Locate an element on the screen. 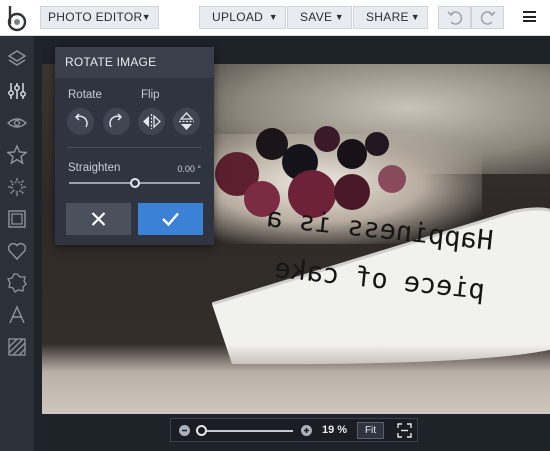  zoom-slider-track is located at coordinates (247, 431).